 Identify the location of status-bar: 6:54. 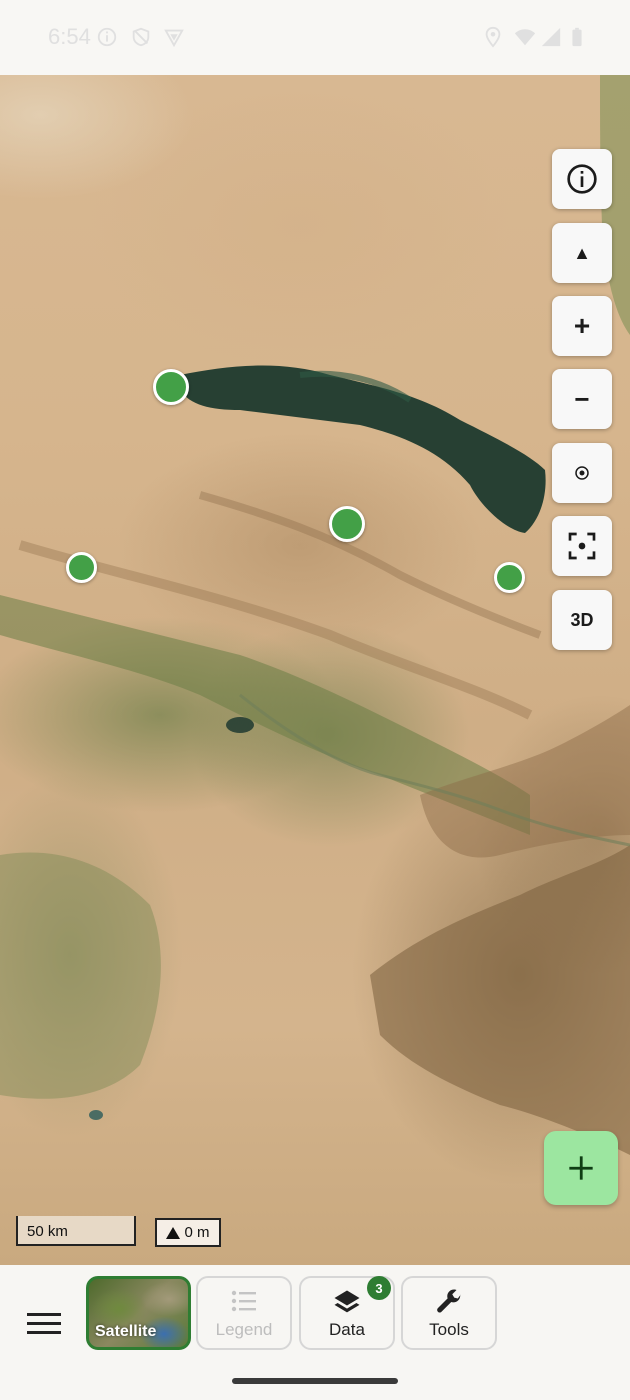
(315, 37).